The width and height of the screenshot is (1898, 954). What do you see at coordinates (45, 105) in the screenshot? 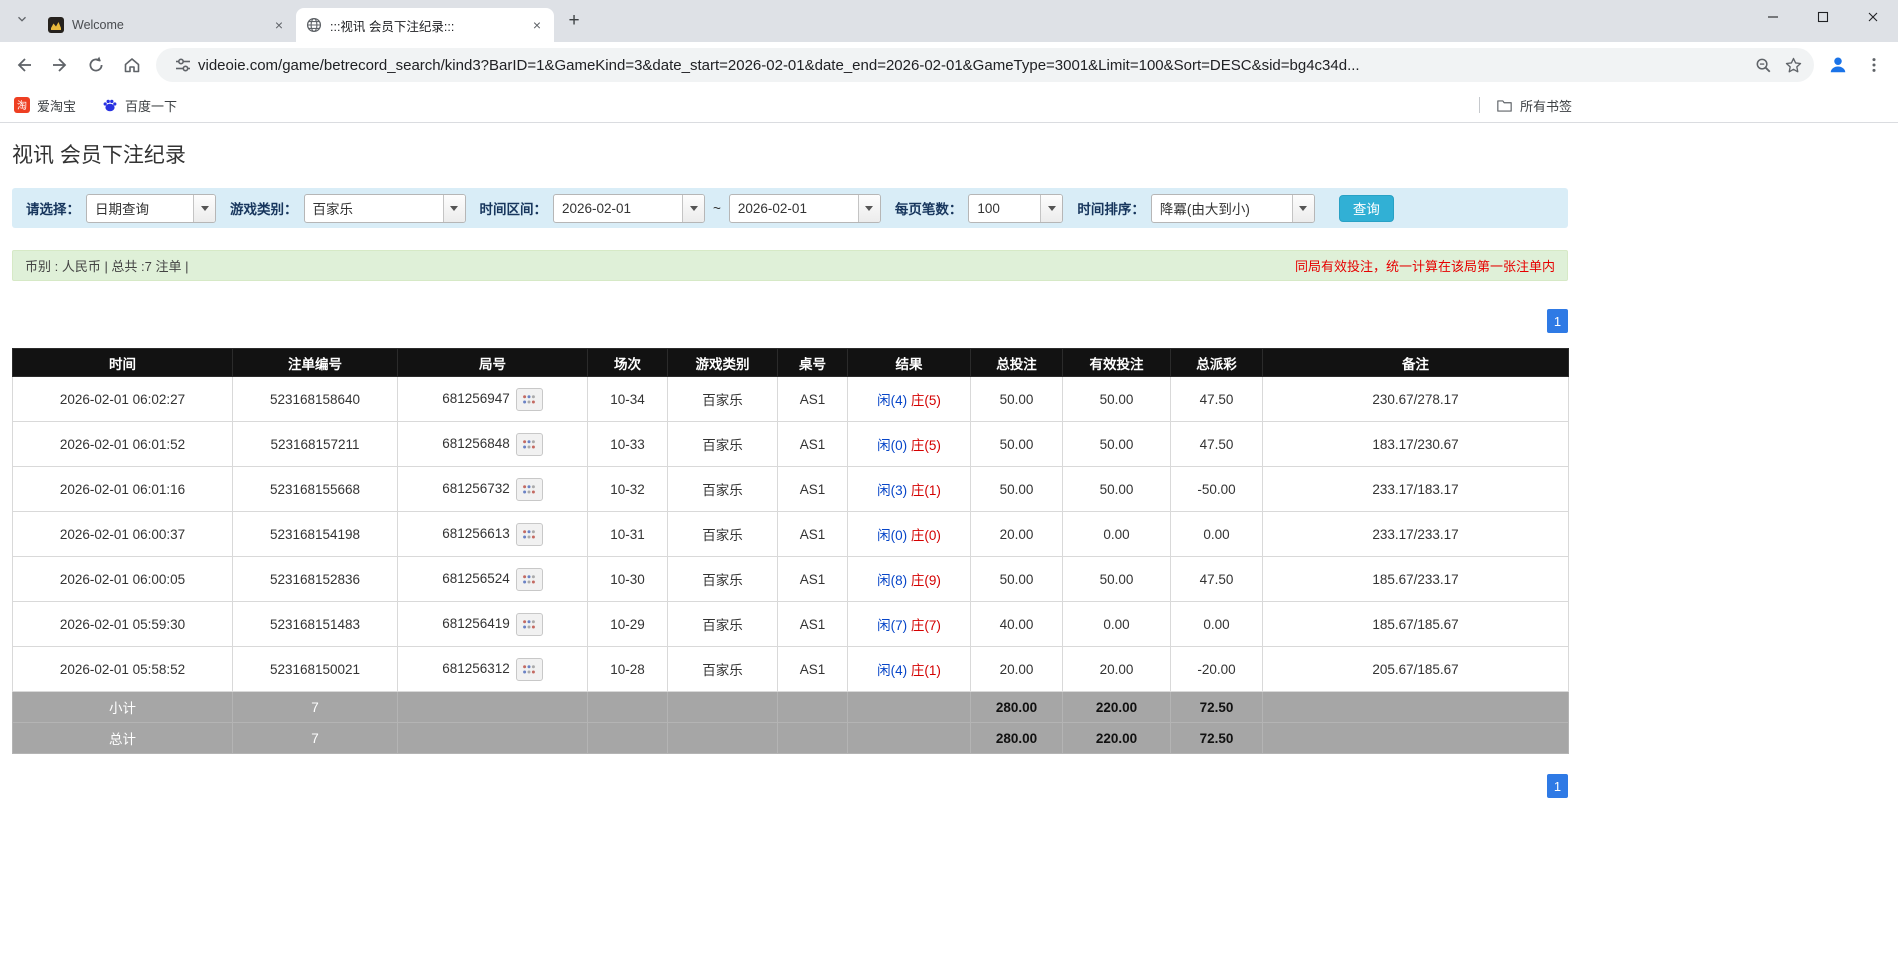
I see `bookmark-aitaobao: 淘 爱淘宝` at bounding box center [45, 105].